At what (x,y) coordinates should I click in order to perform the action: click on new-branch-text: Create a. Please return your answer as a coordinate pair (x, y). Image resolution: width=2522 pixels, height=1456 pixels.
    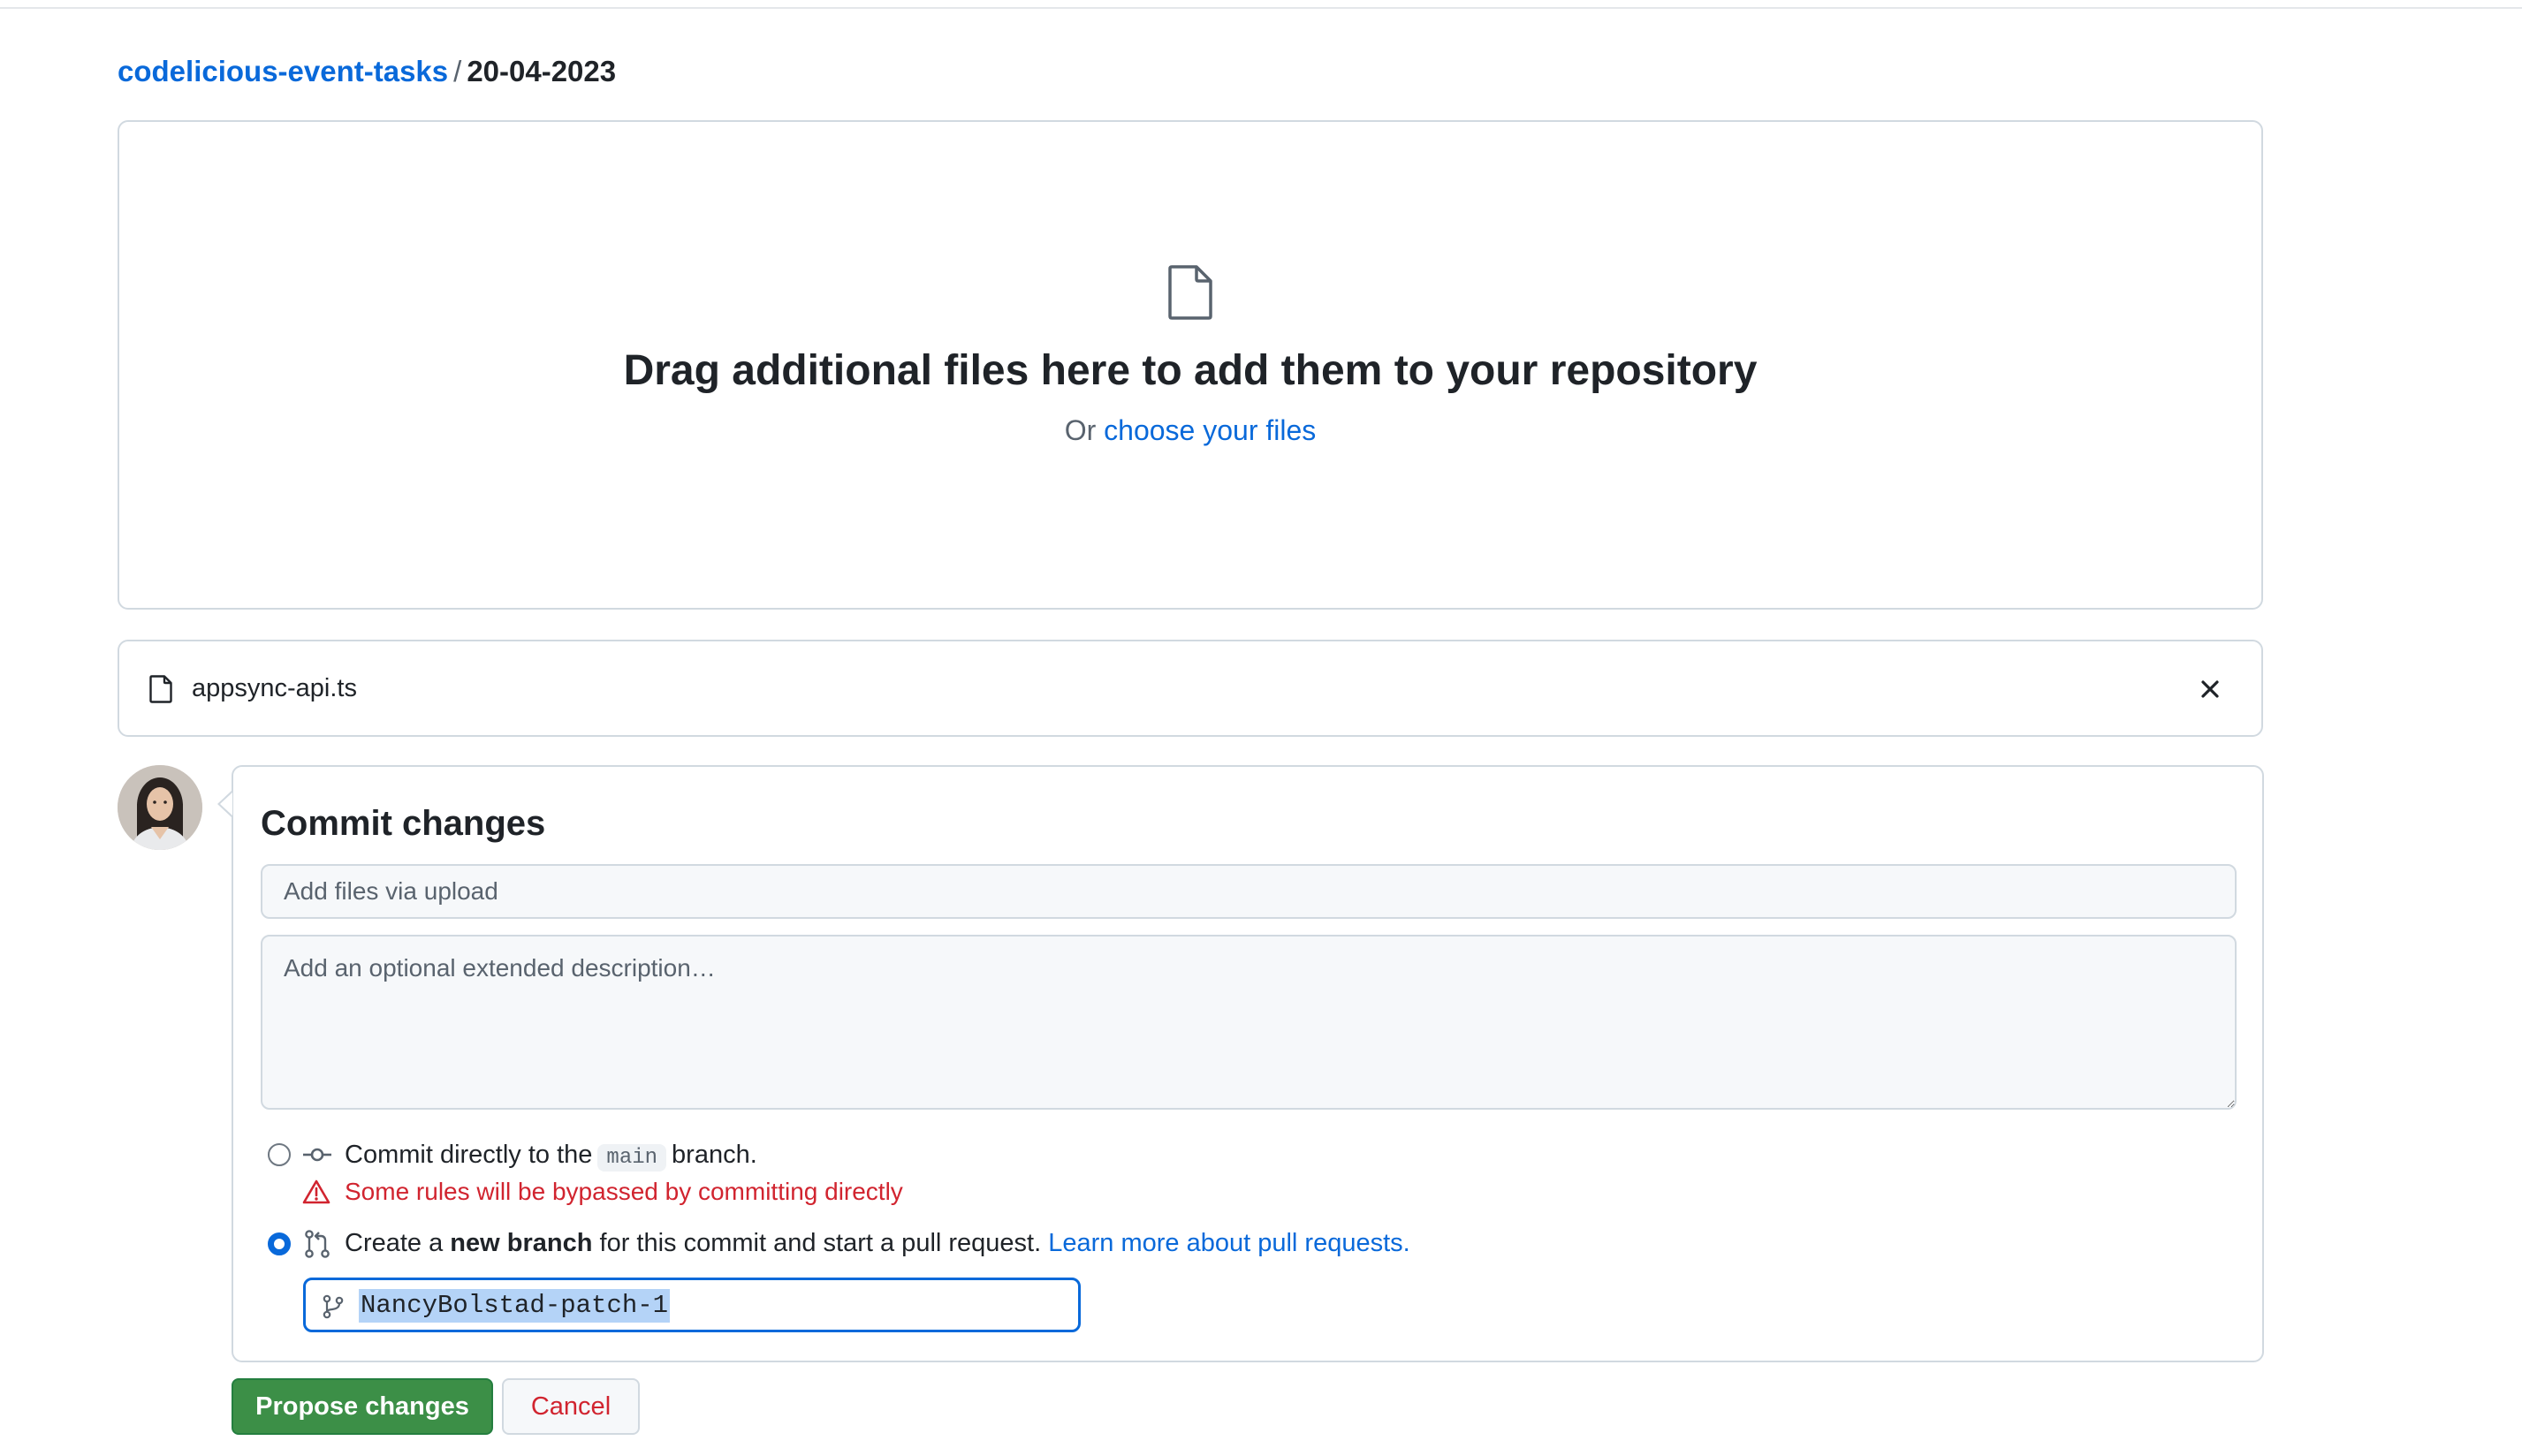
    Looking at the image, I should click on (394, 1243).